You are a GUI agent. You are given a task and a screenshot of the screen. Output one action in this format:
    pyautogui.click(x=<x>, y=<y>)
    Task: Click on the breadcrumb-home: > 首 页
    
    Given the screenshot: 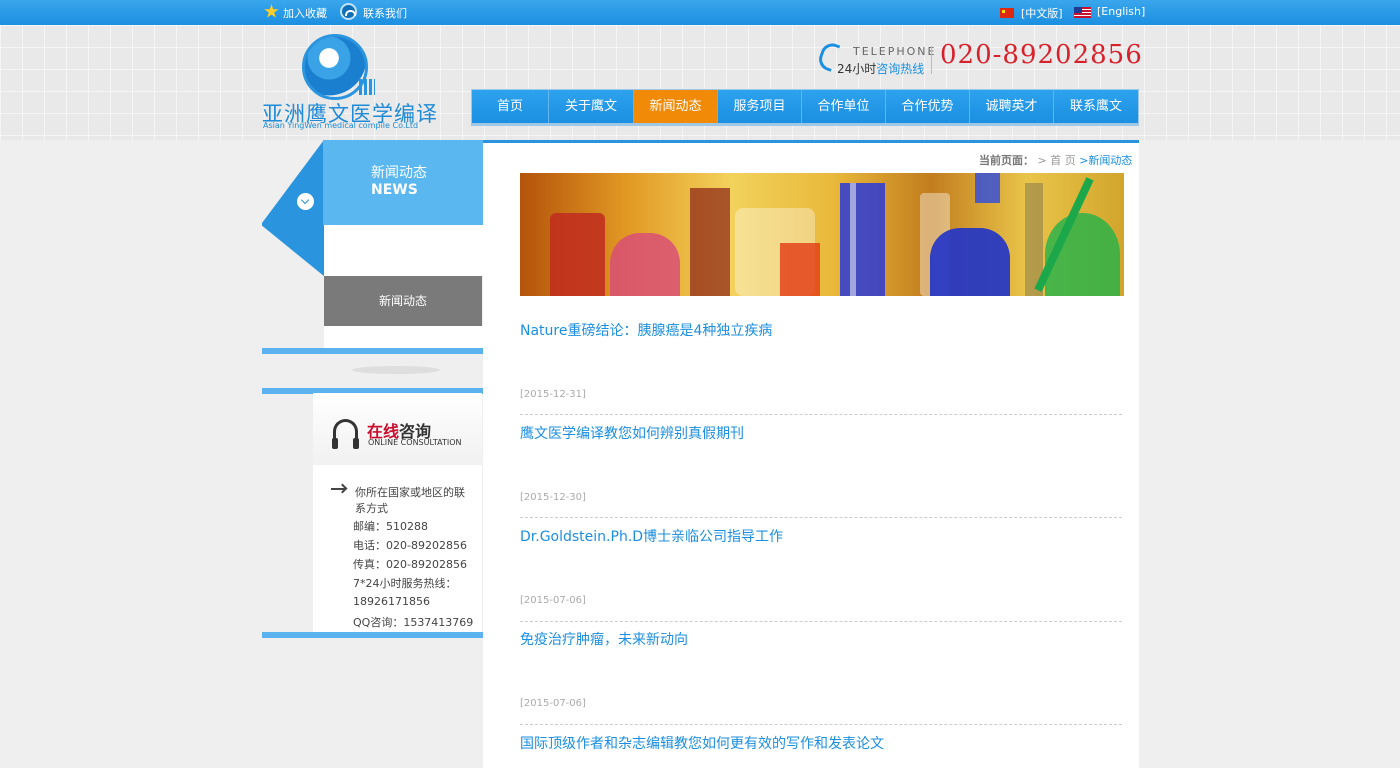 What is the action you would take?
    pyautogui.click(x=1057, y=160)
    